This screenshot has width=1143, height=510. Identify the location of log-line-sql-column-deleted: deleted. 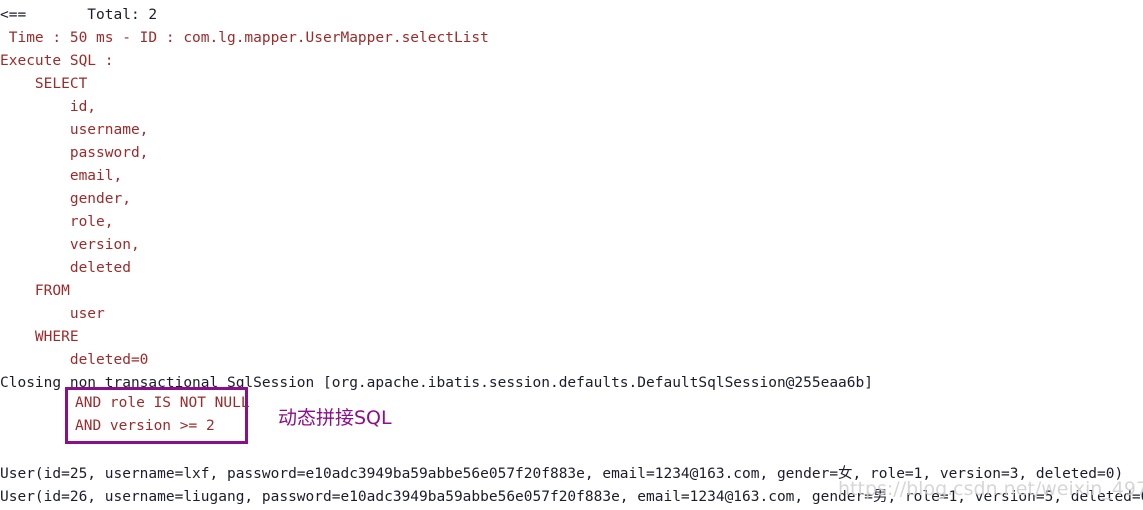
(65, 268).